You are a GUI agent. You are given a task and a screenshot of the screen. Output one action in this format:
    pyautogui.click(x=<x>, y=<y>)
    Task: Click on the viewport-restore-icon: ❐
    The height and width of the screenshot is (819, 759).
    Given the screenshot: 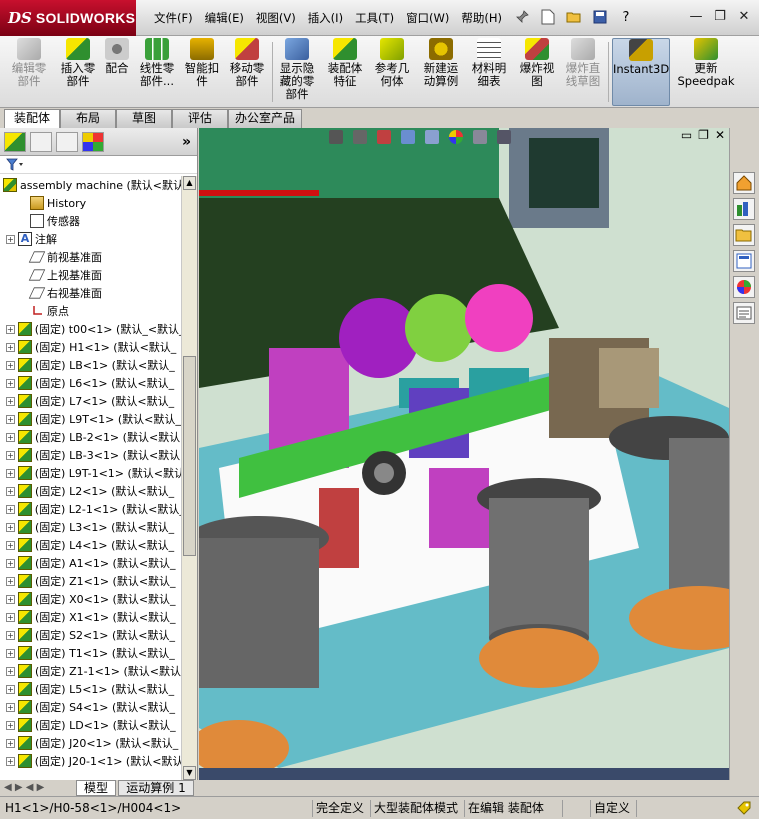 What is the action you would take?
    pyautogui.click(x=703, y=135)
    